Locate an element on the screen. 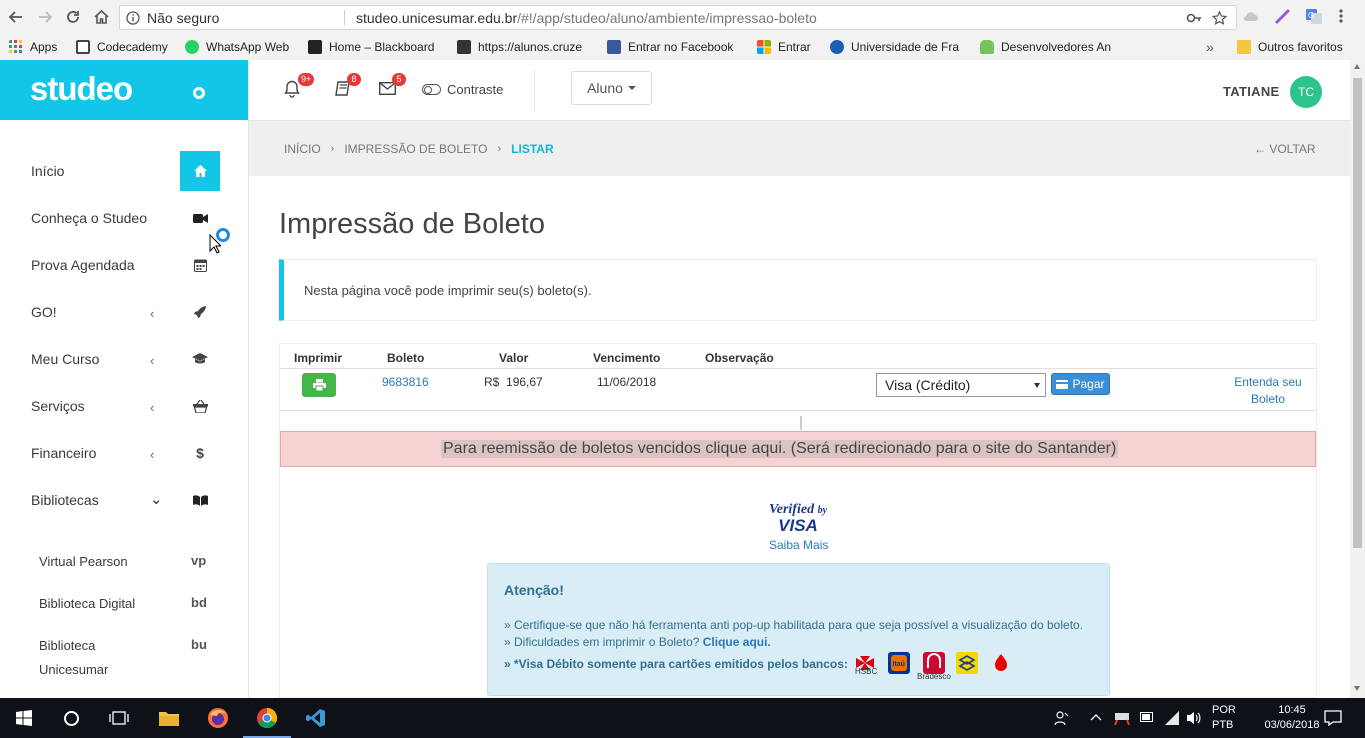 This screenshot has width=1365, height=738. network-share-icon is located at coordinates (1122, 718).